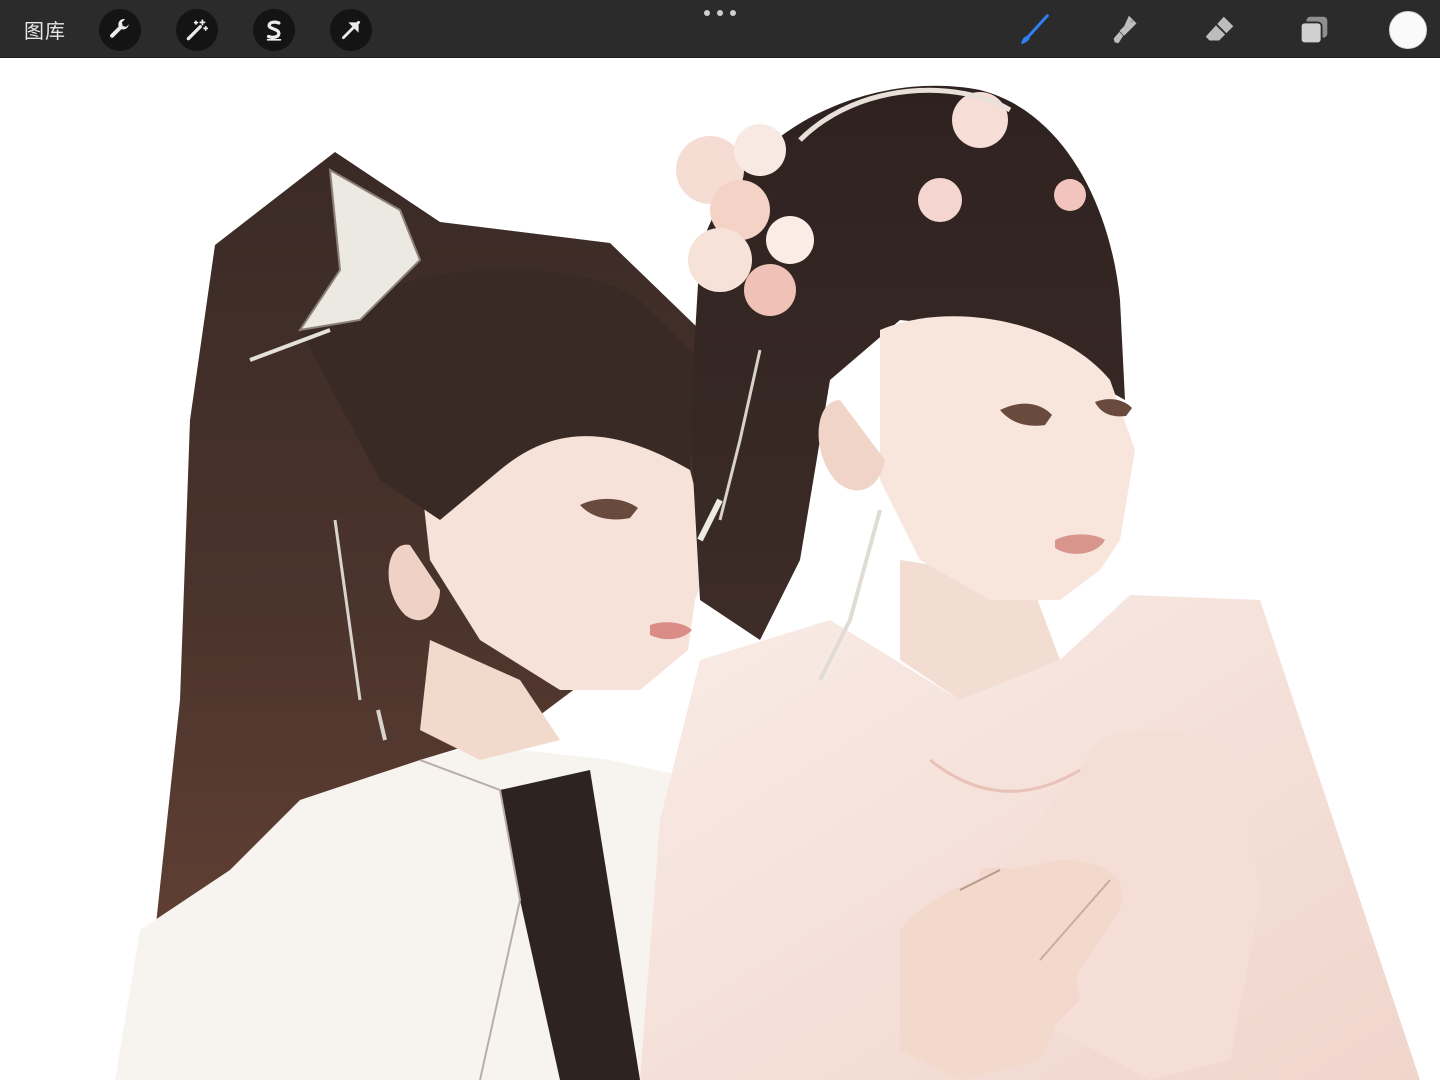  I want to click on actions-button, so click(120, 30).